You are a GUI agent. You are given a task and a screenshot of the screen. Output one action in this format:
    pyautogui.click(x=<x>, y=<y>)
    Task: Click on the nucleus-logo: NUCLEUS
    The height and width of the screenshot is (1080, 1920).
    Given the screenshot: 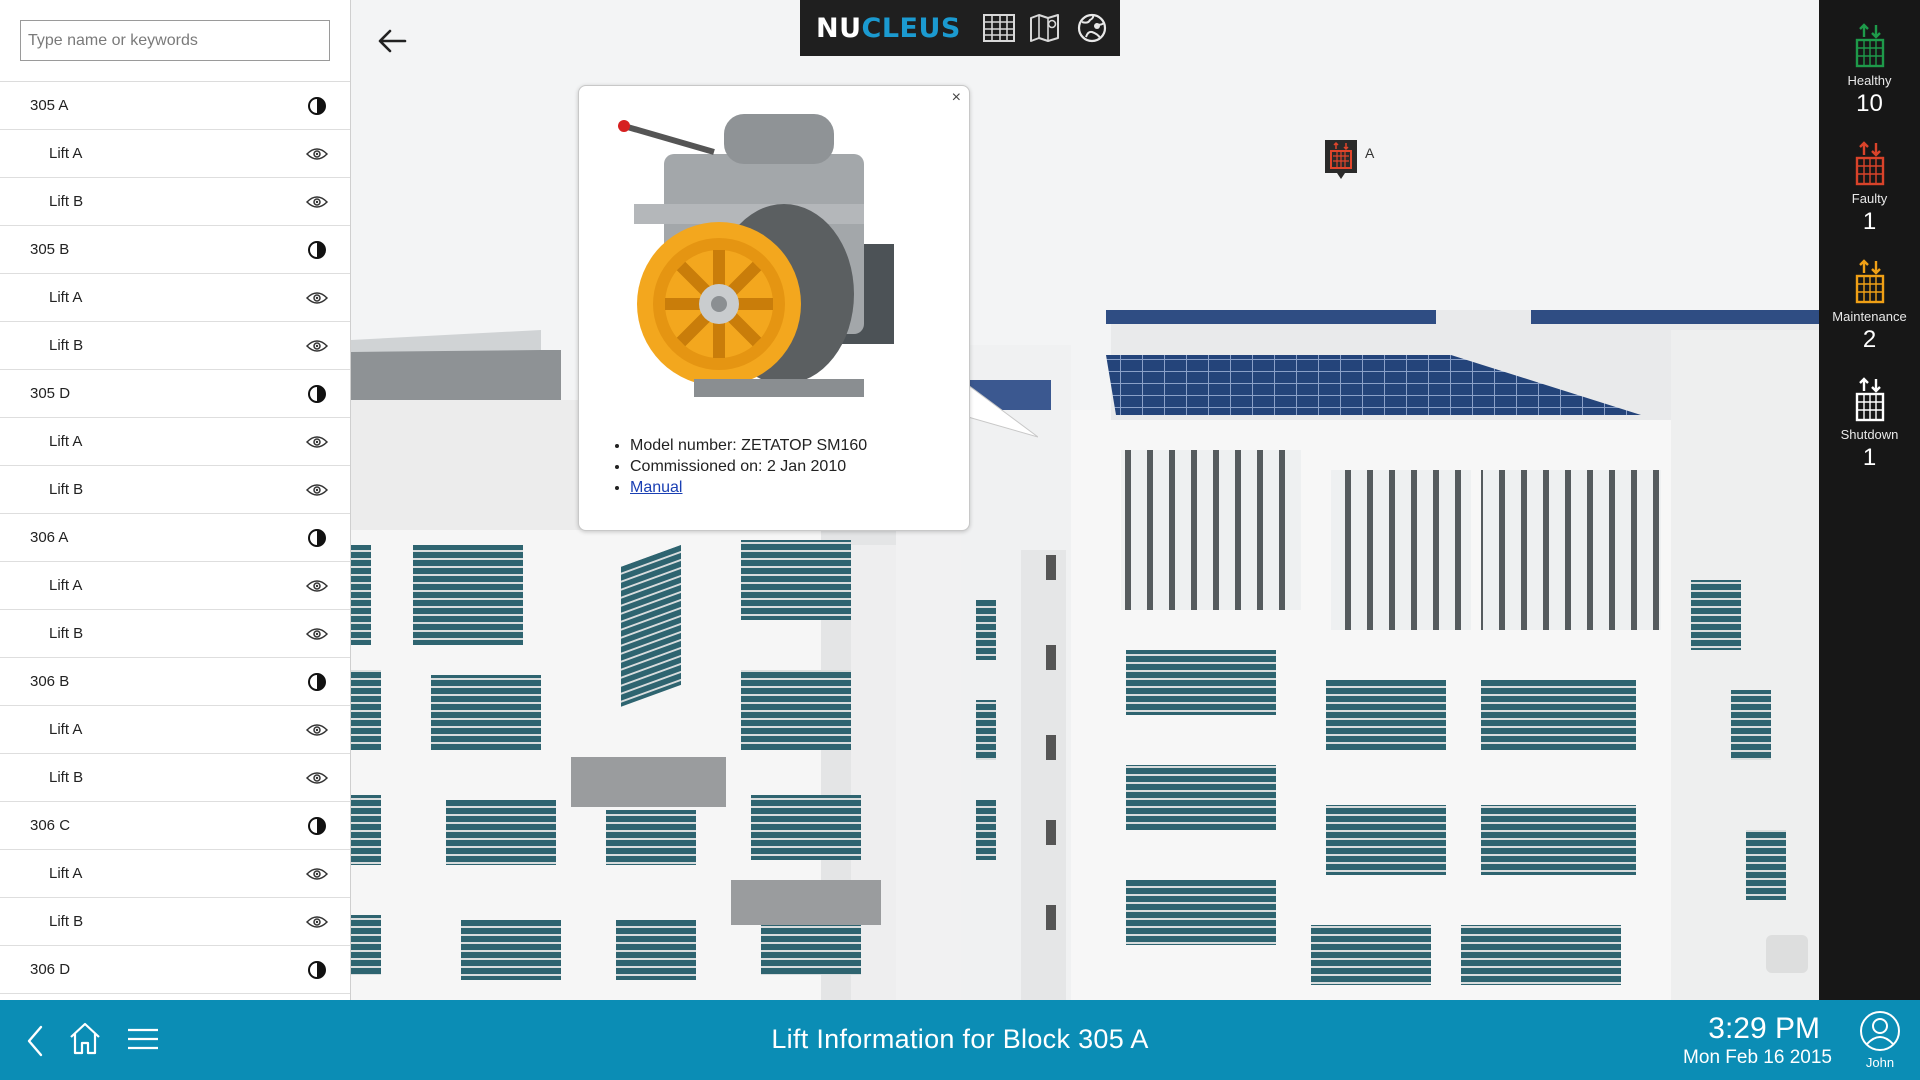 What is the action you would take?
    pyautogui.click(x=888, y=28)
    